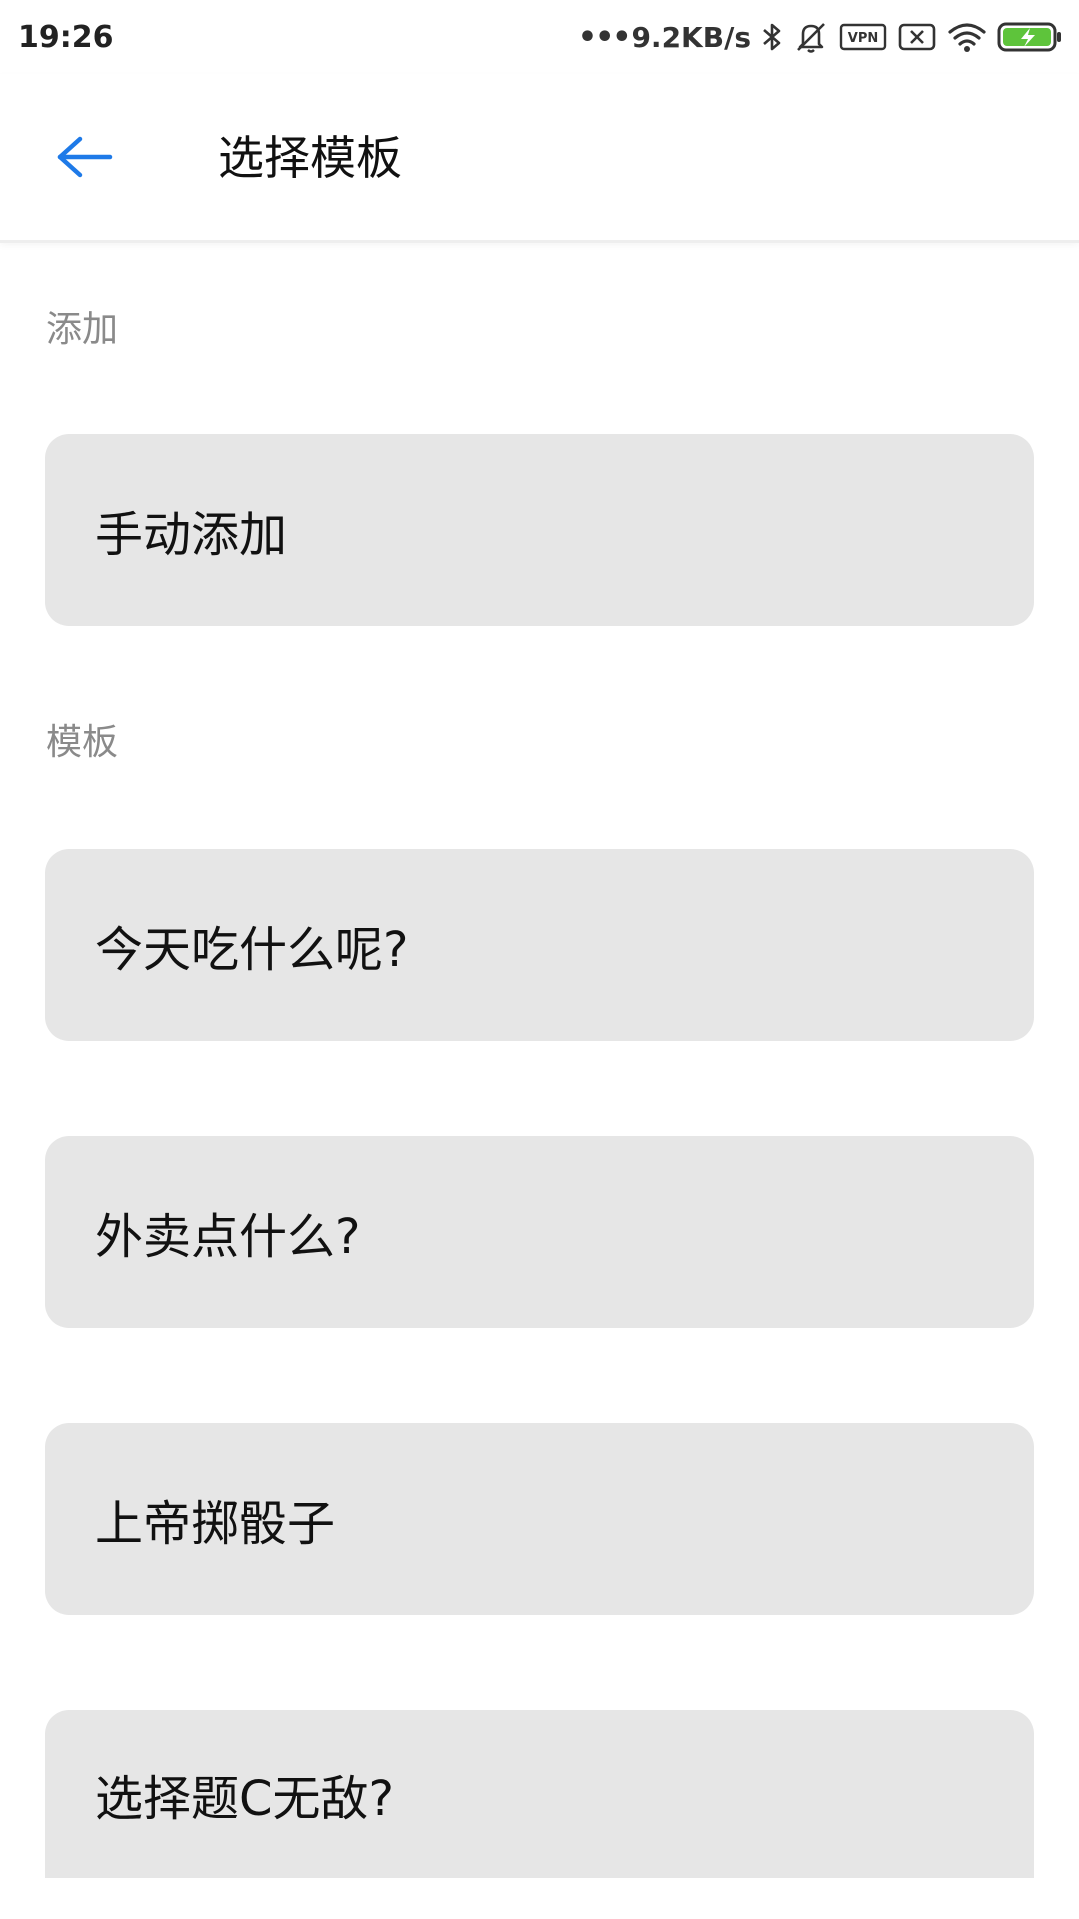 This screenshot has width=1079, height=1919. What do you see at coordinates (1030, 37) in the screenshot?
I see `battery-charging-icon` at bounding box center [1030, 37].